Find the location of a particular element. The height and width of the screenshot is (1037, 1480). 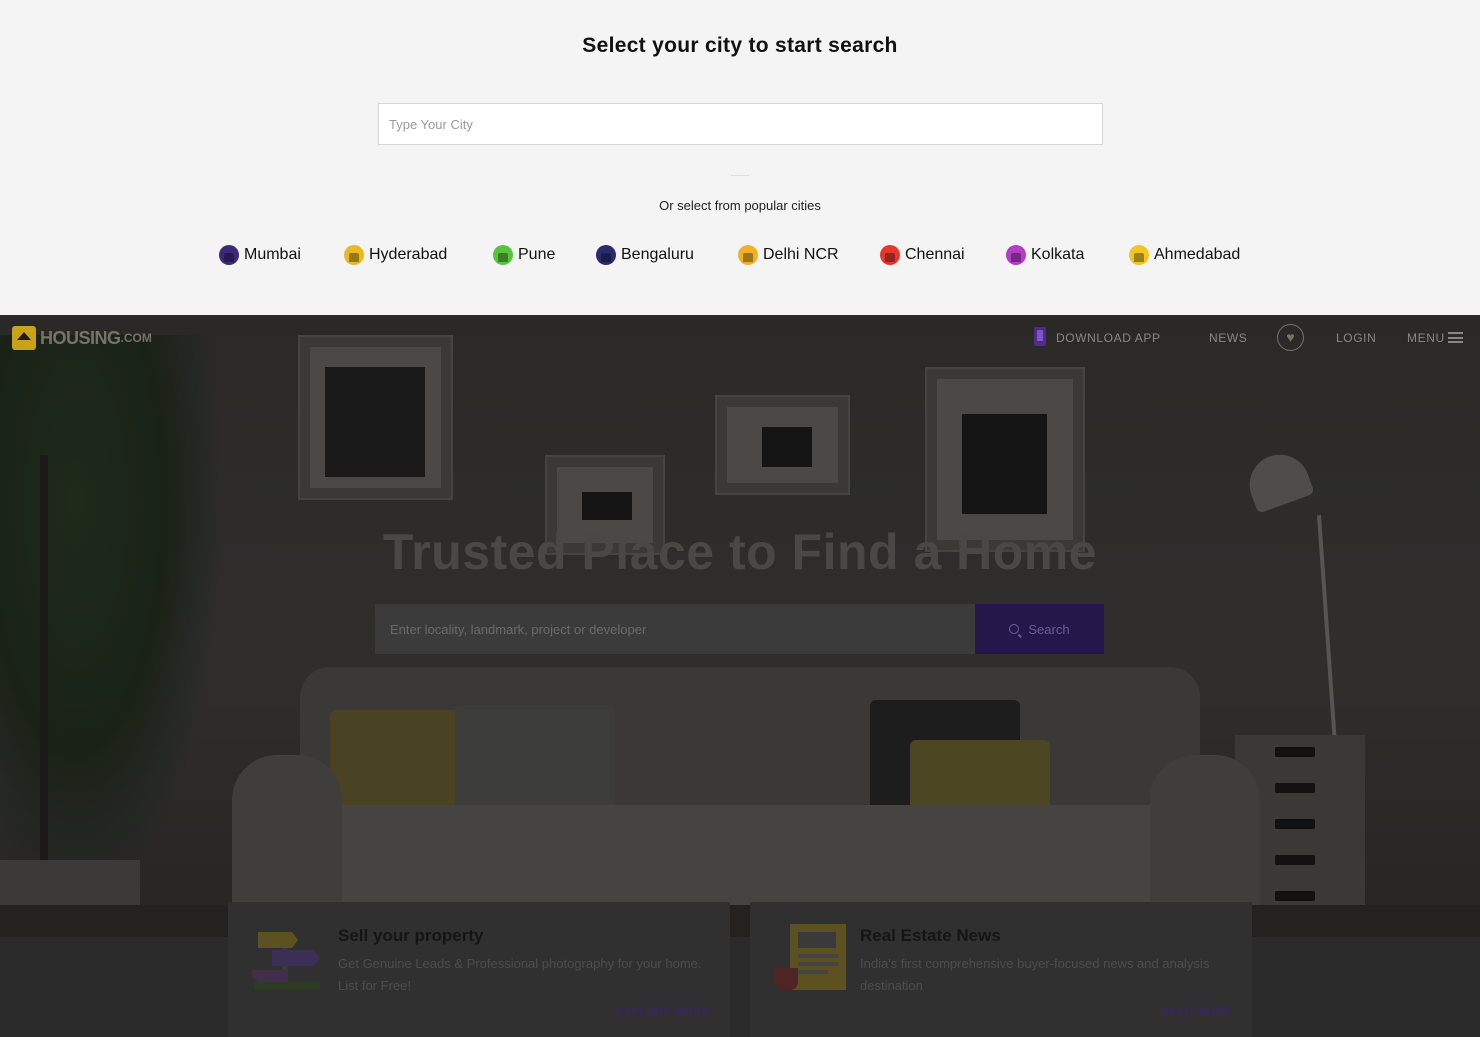

card-title: Sell your property is located at coordinates (411, 935).